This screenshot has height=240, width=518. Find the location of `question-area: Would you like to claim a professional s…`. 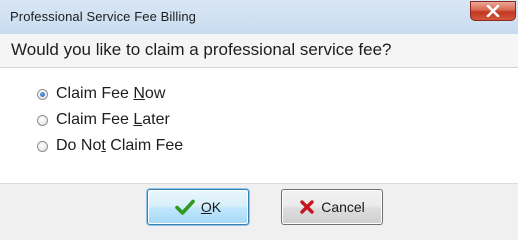

question-area: Would you like to claim a professional s… is located at coordinates (259, 51).